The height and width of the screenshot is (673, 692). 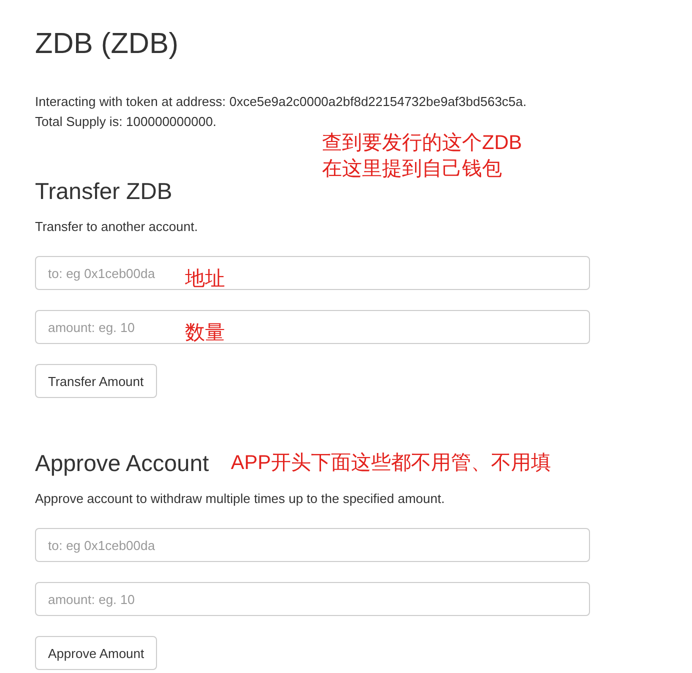 What do you see at coordinates (122, 463) in the screenshot?
I see `section-heading: Approve Account` at bounding box center [122, 463].